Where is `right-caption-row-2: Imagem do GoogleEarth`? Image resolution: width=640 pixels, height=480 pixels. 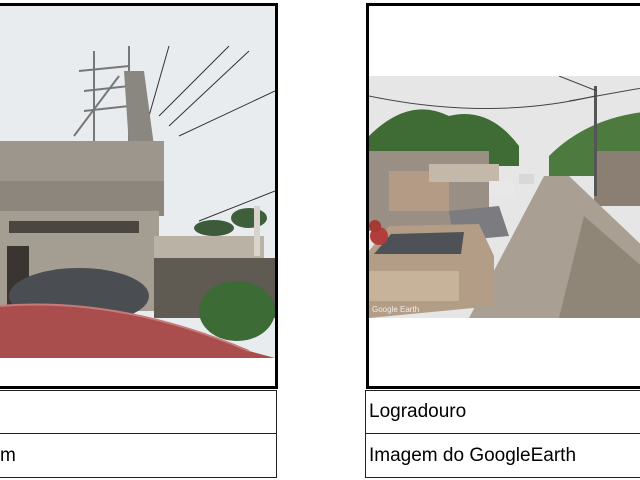 right-caption-row-2: Imagem do GoogleEarth is located at coordinates (502, 455).